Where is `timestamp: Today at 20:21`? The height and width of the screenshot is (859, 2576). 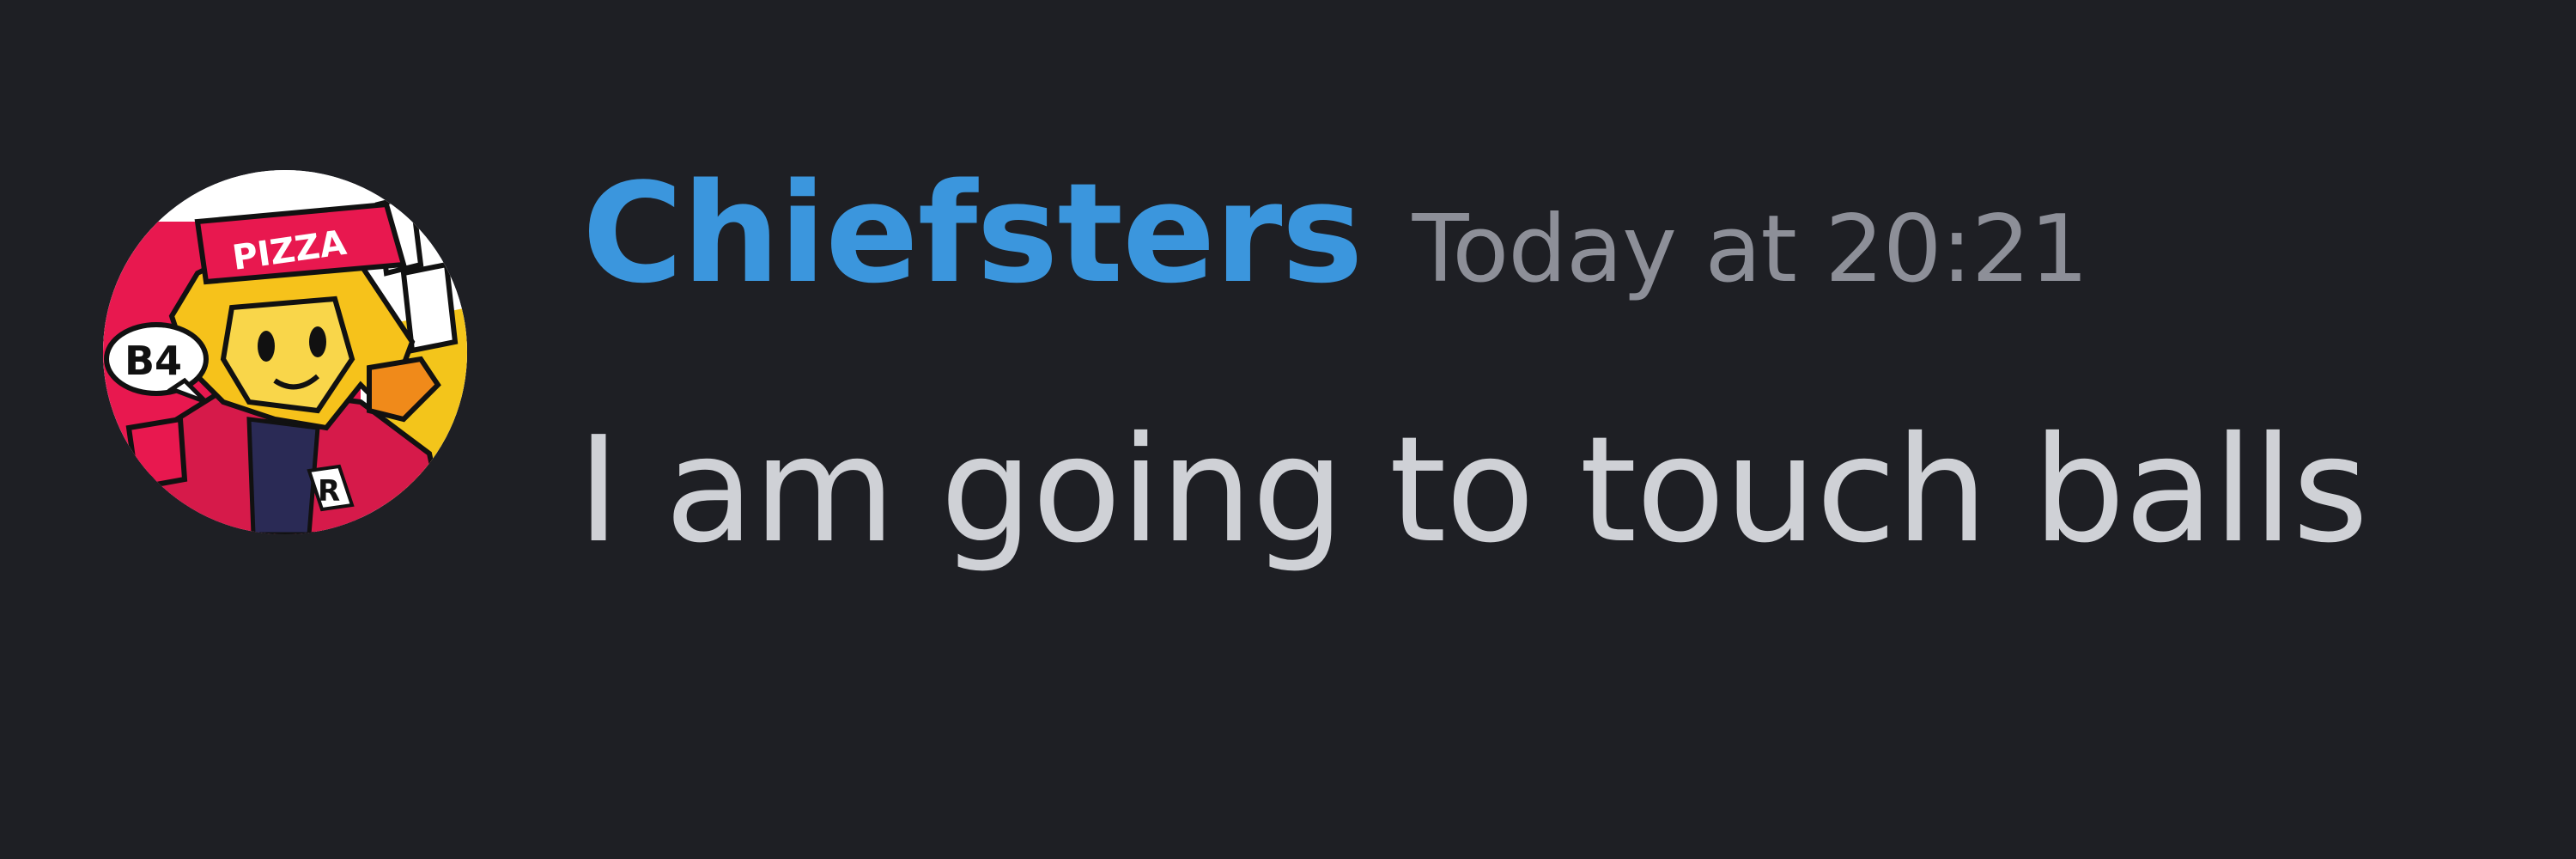
timestamp: Today at 20:21 is located at coordinates (1751, 249).